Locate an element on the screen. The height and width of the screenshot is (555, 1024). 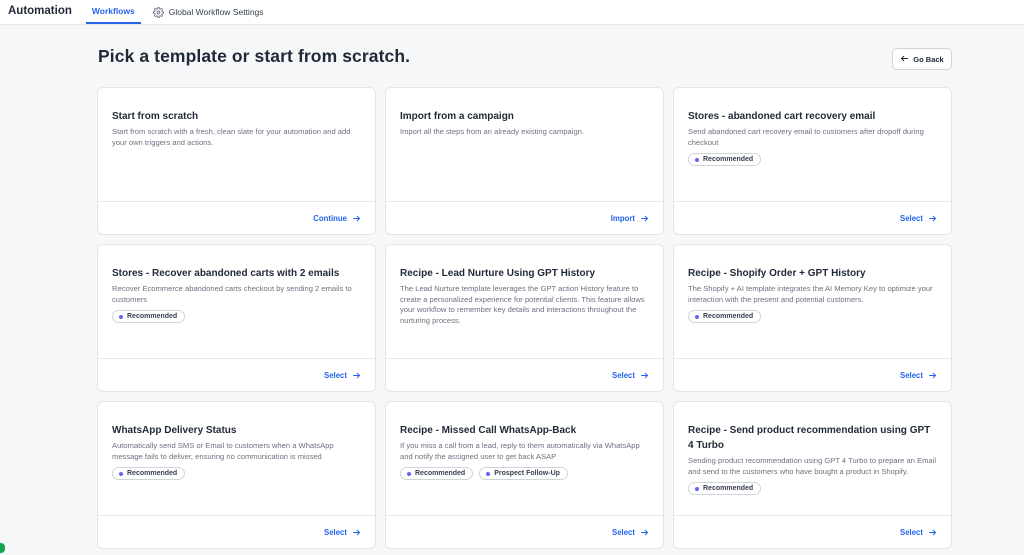
template-card-title: Recipe - Missed Call WhatsApp-Back is located at coordinates (488, 430).